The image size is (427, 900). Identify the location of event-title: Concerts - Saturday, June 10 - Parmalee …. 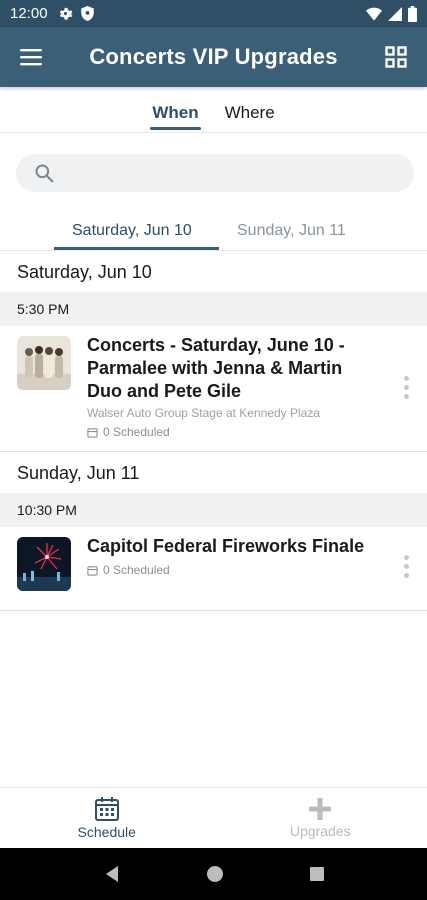
(216, 368).